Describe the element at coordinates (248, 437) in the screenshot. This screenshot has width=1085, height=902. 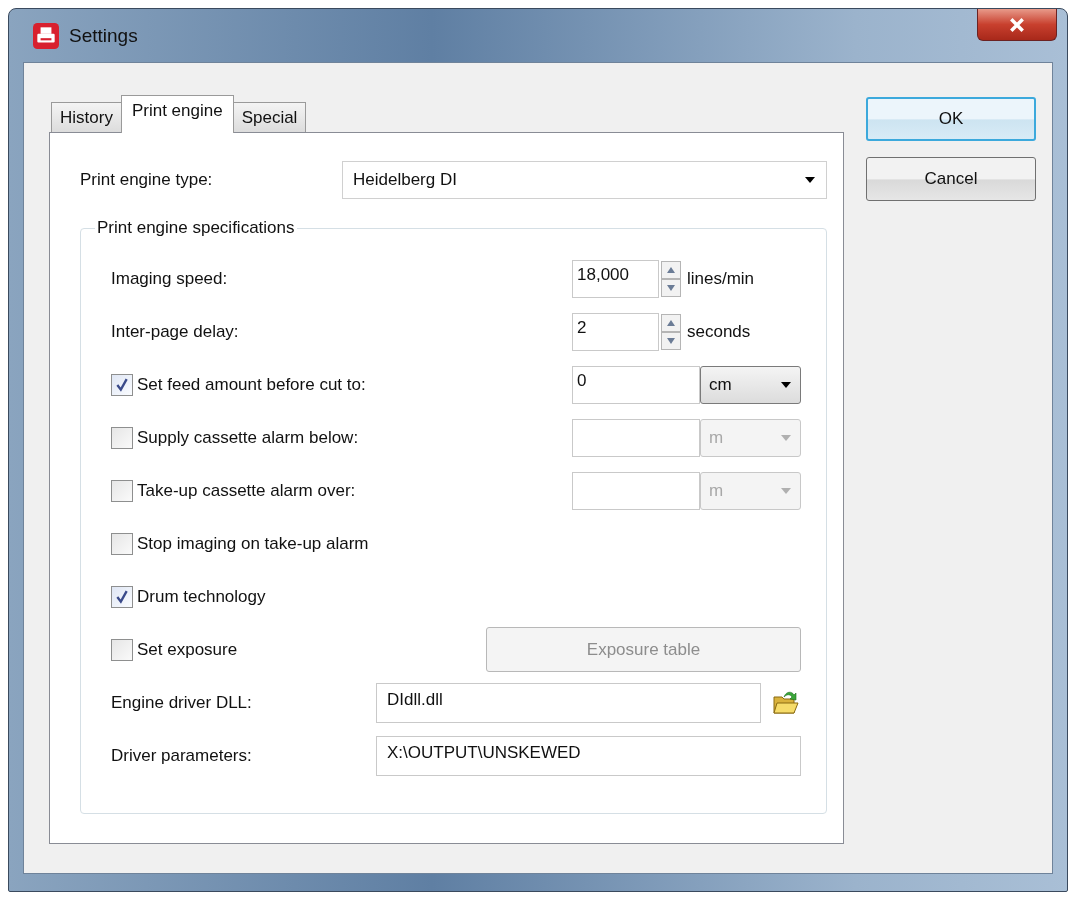
I see `checkbox-label: Supply cassette alarm below:` at that location.